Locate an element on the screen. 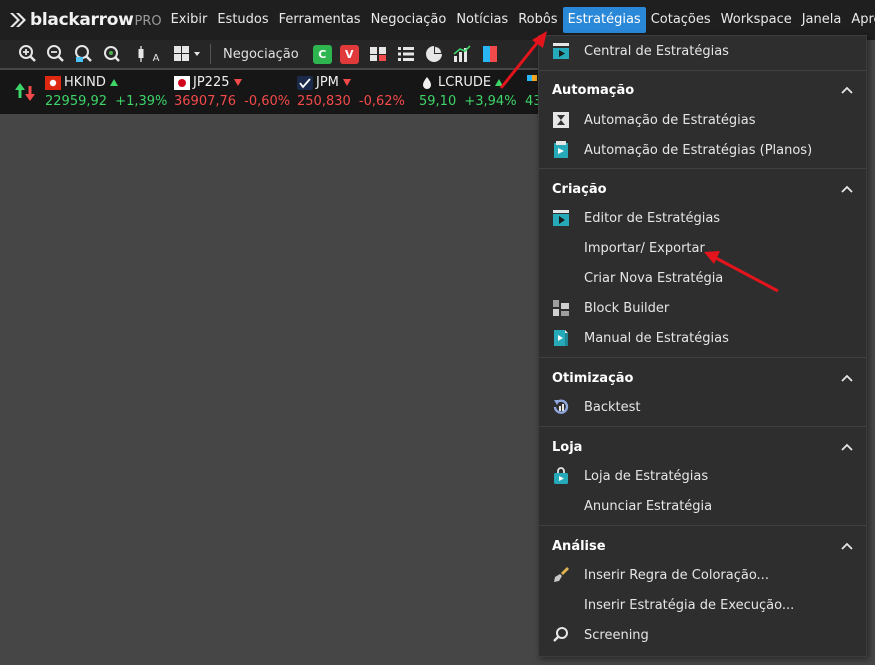  menu-item-label: Backtest is located at coordinates (612, 407).